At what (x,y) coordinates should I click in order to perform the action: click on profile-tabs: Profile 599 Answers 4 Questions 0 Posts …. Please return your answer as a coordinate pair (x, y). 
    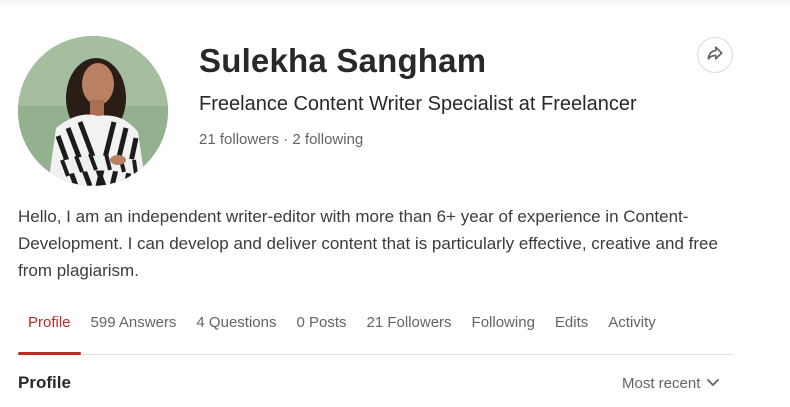
    Looking at the image, I should click on (375, 327).